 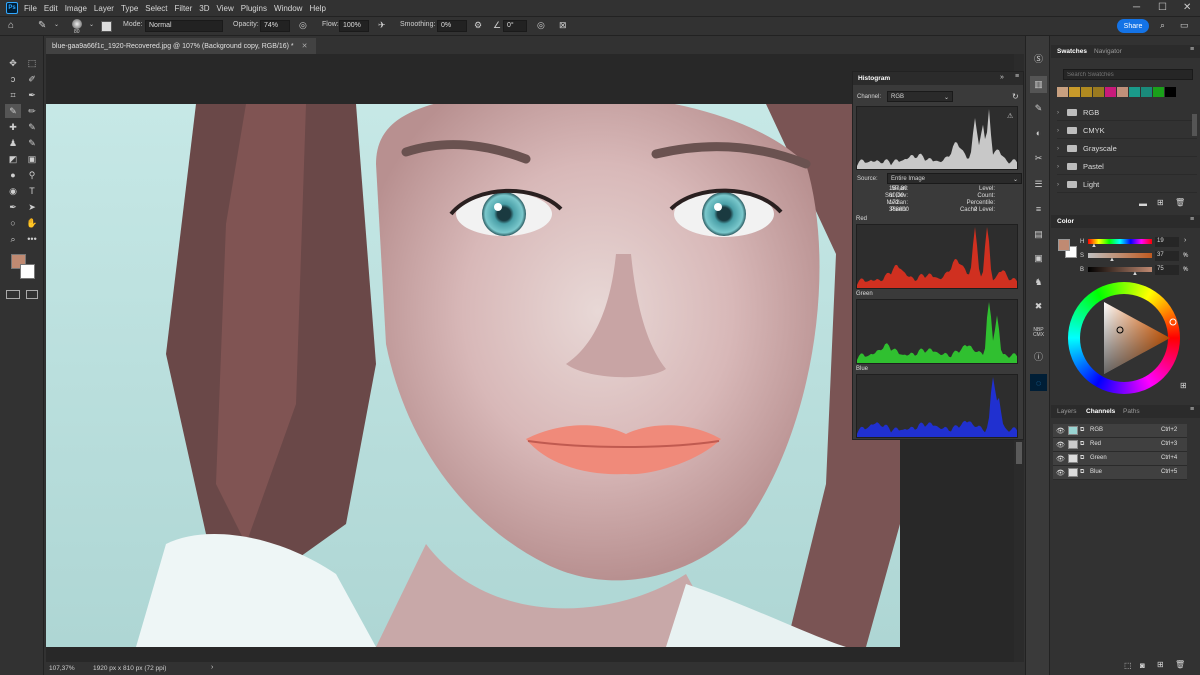 What do you see at coordinates (13, 175) in the screenshot?
I see `blur-tool-icon: ●` at bounding box center [13, 175].